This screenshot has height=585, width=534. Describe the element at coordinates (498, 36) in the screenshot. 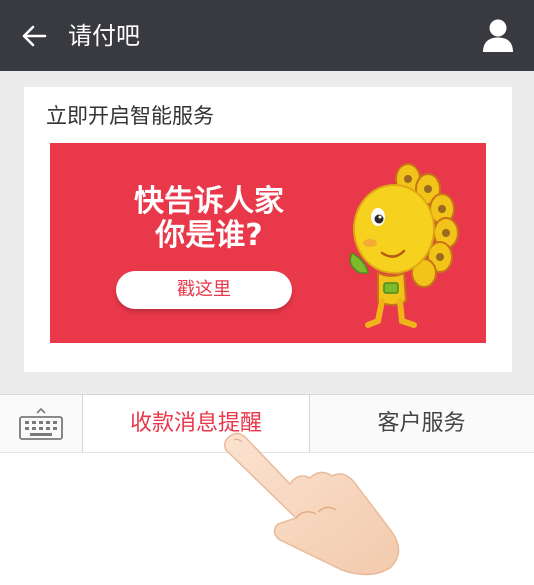

I see `user-icon` at that location.